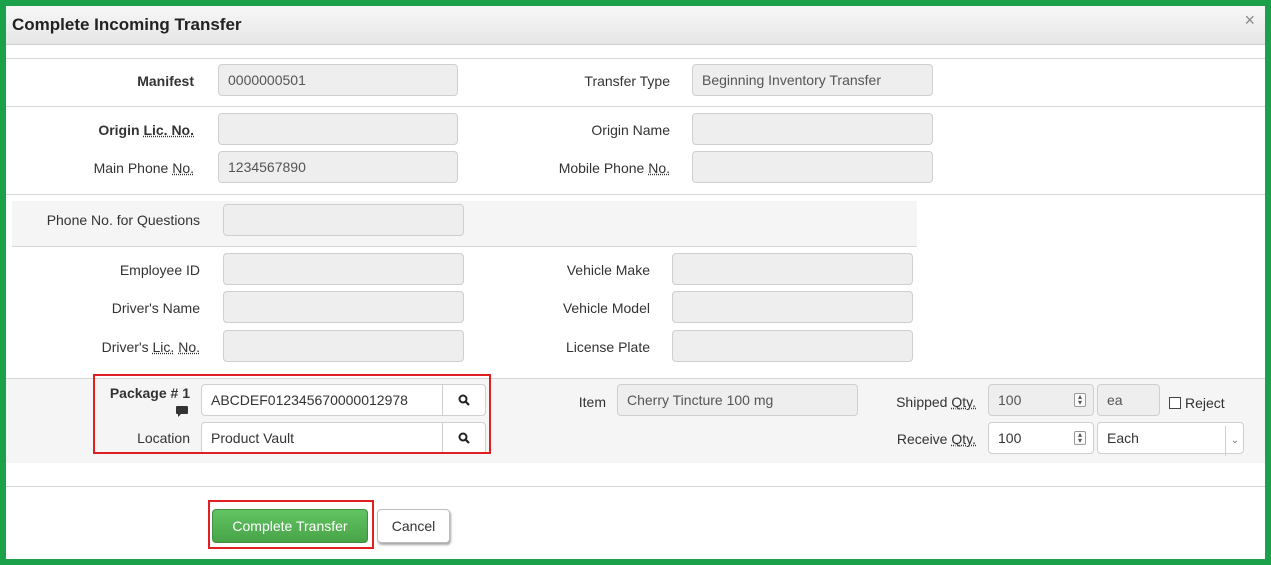 Image resolution: width=1271 pixels, height=565 pixels. Describe the element at coordinates (737, 400) in the screenshot. I see `item-field: Cherry Tincture 100 mg` at that location.